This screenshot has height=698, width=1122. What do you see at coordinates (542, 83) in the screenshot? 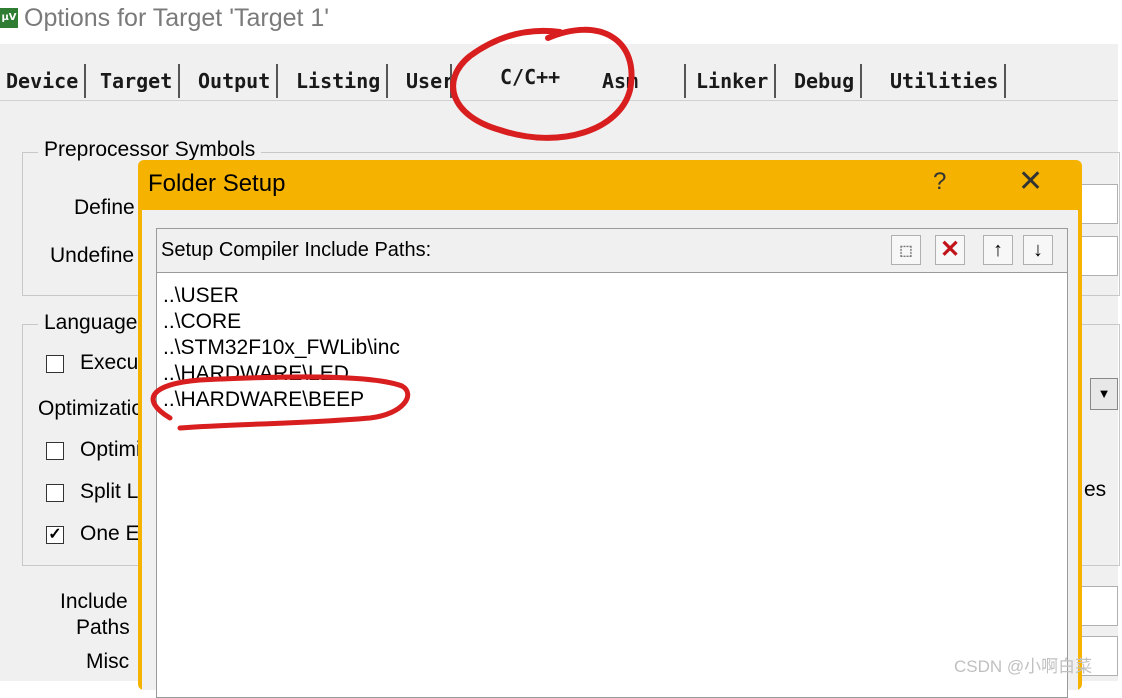
I see `annotation-circle-cpp-tab` at bounding box center [542, 83].